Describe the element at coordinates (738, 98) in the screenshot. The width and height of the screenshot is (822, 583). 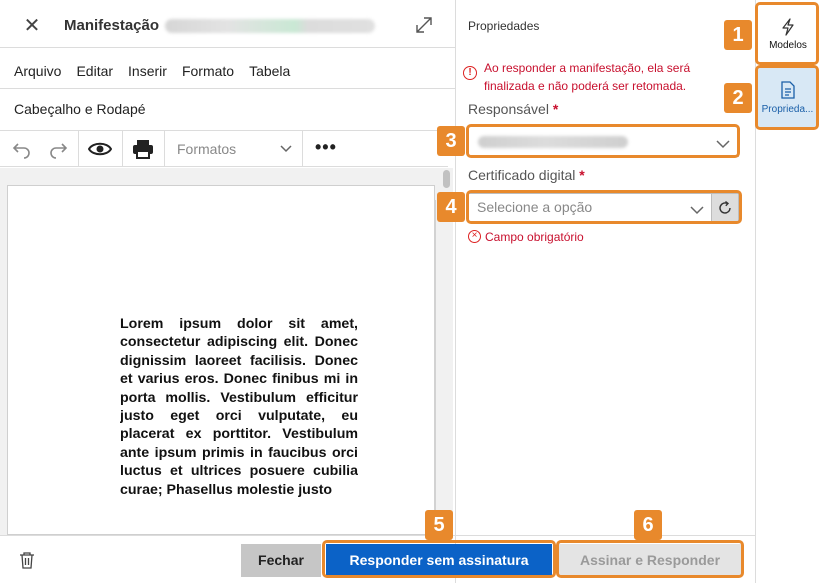
I see `annotation-badge-2: 2` at that location.